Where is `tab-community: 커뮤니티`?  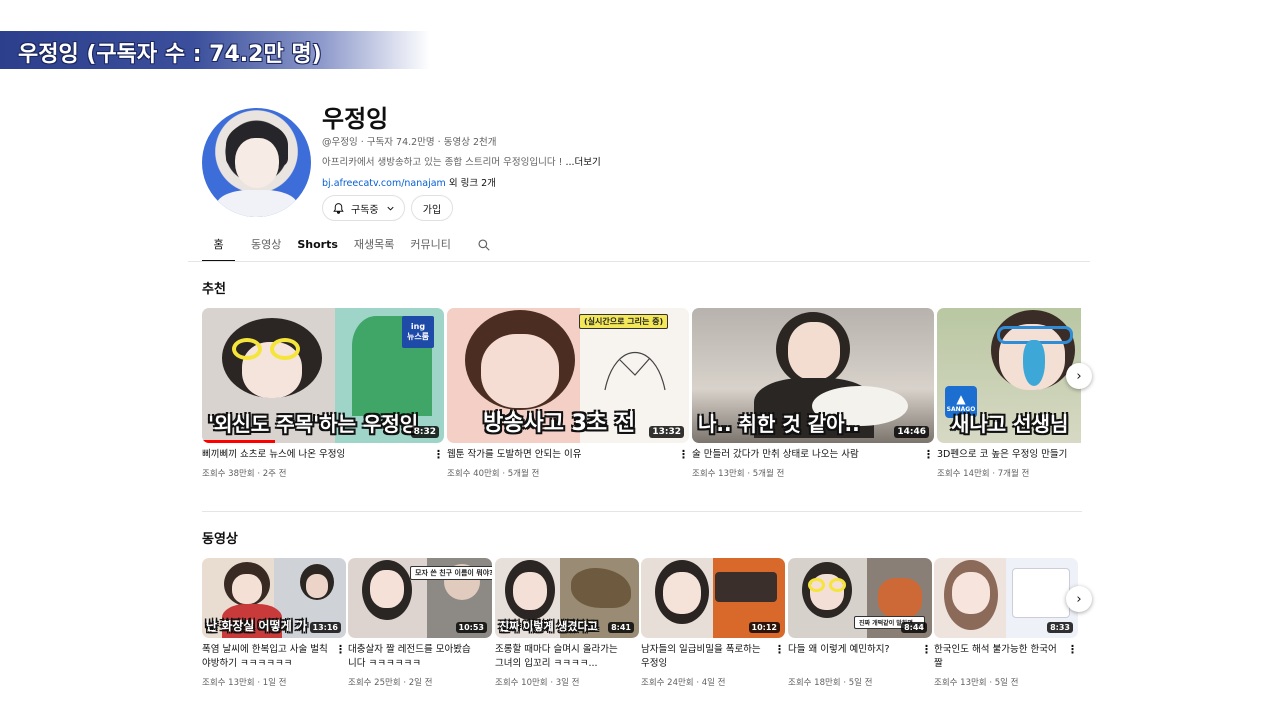
tab-community: 커뮤니티 is located at coordinates (430, 249).